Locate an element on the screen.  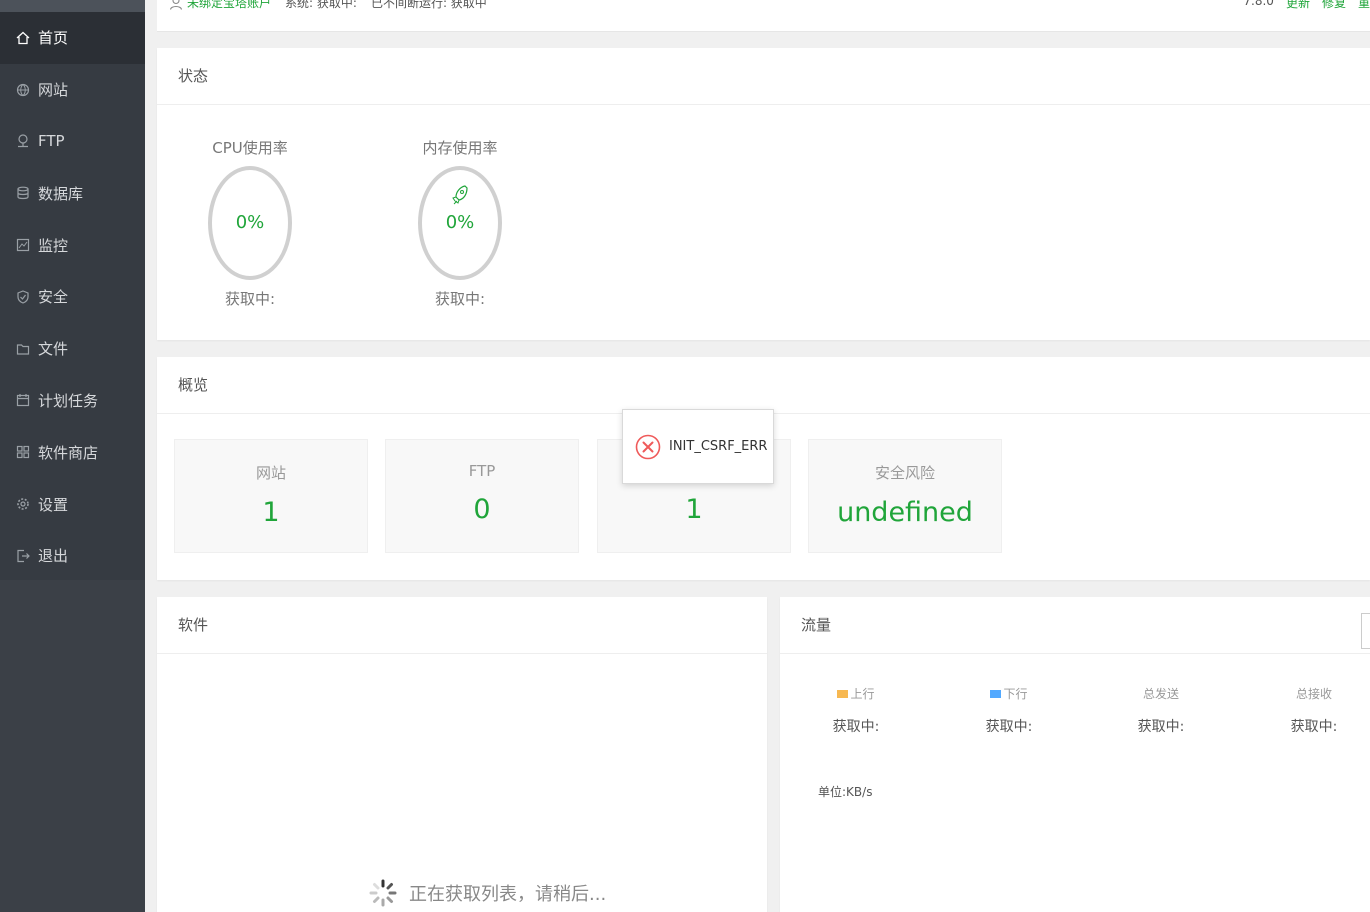
bind-account-link: 未绑定宝塔账户 is located at coordinates (229, 5).